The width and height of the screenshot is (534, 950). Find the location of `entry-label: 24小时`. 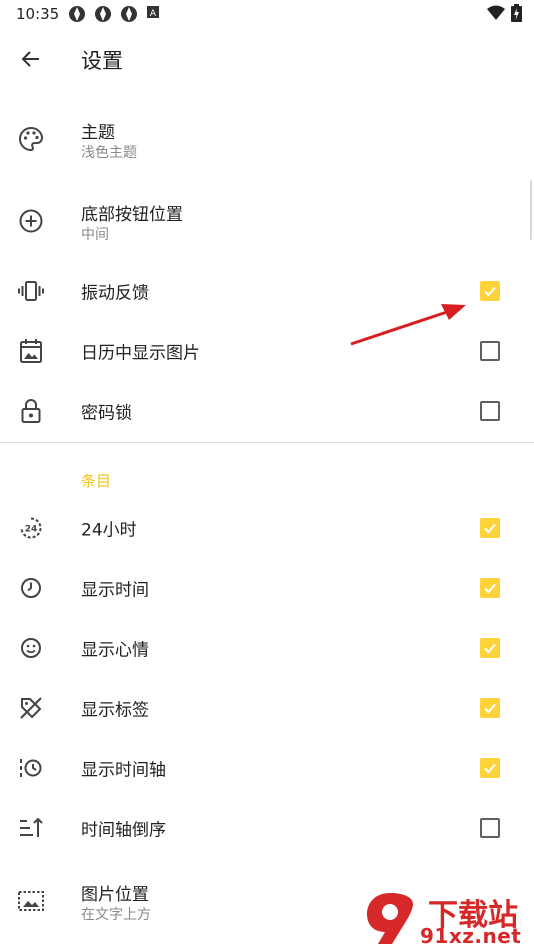

entry-label: 24小时 is located at coordinates (109, 530).